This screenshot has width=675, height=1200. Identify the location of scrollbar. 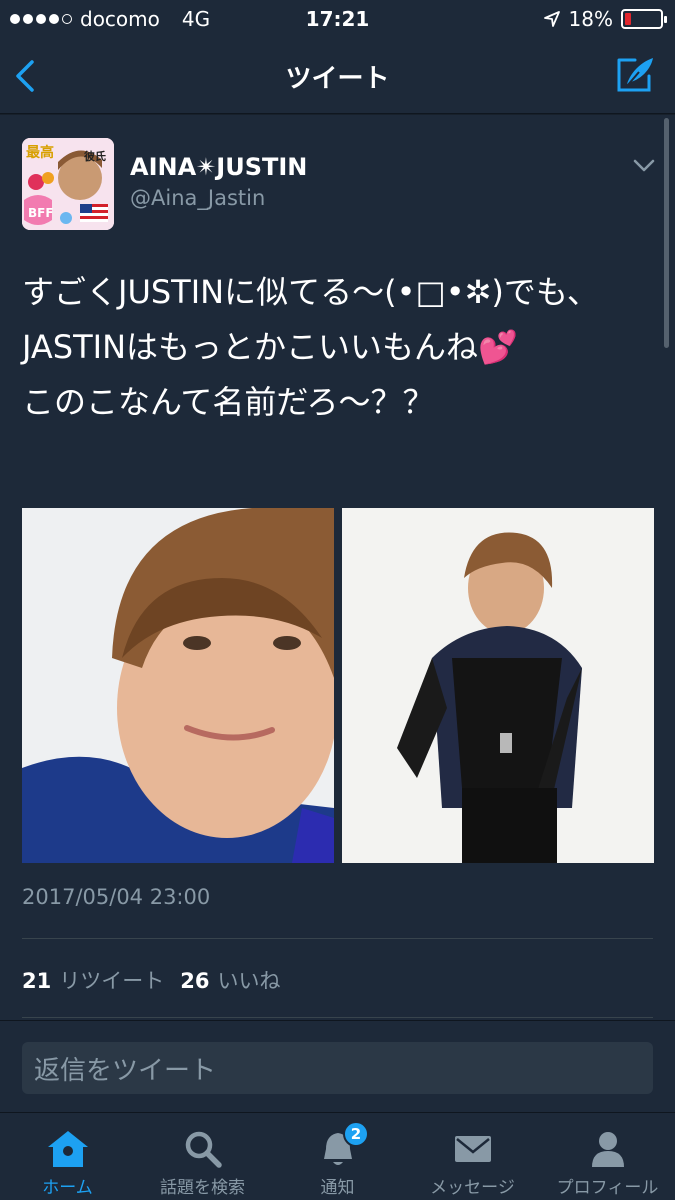
(666, 233).